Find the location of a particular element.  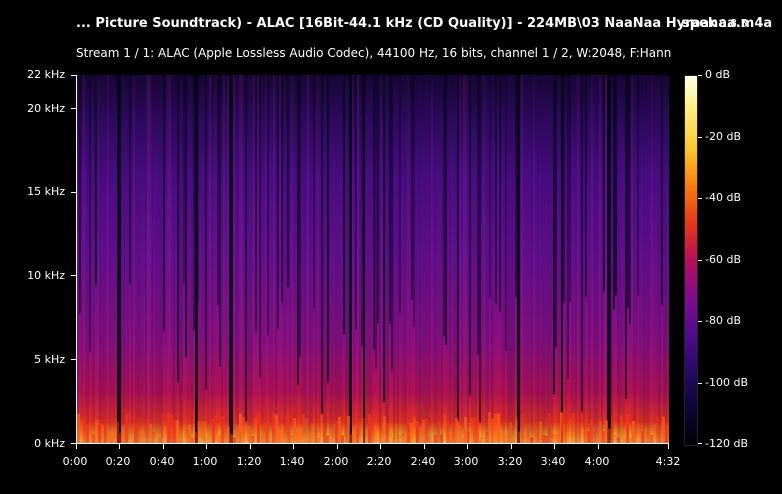

x-tick-label: 0:20 is located at coordinates (118, 461).